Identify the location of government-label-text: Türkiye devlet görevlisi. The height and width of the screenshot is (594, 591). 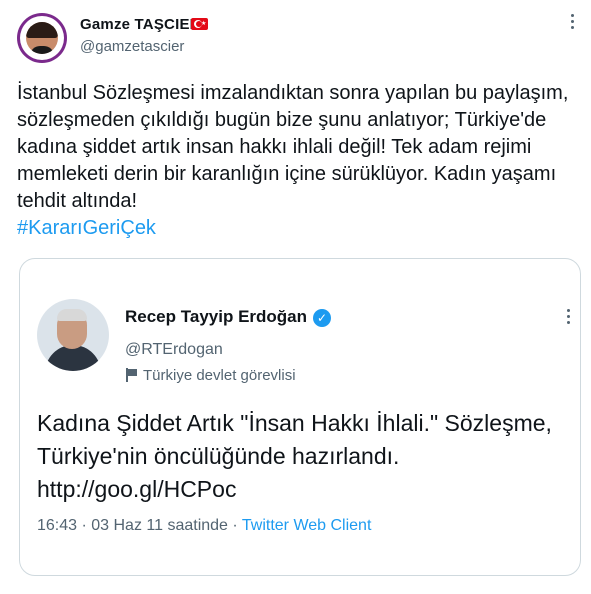
(219, 375).